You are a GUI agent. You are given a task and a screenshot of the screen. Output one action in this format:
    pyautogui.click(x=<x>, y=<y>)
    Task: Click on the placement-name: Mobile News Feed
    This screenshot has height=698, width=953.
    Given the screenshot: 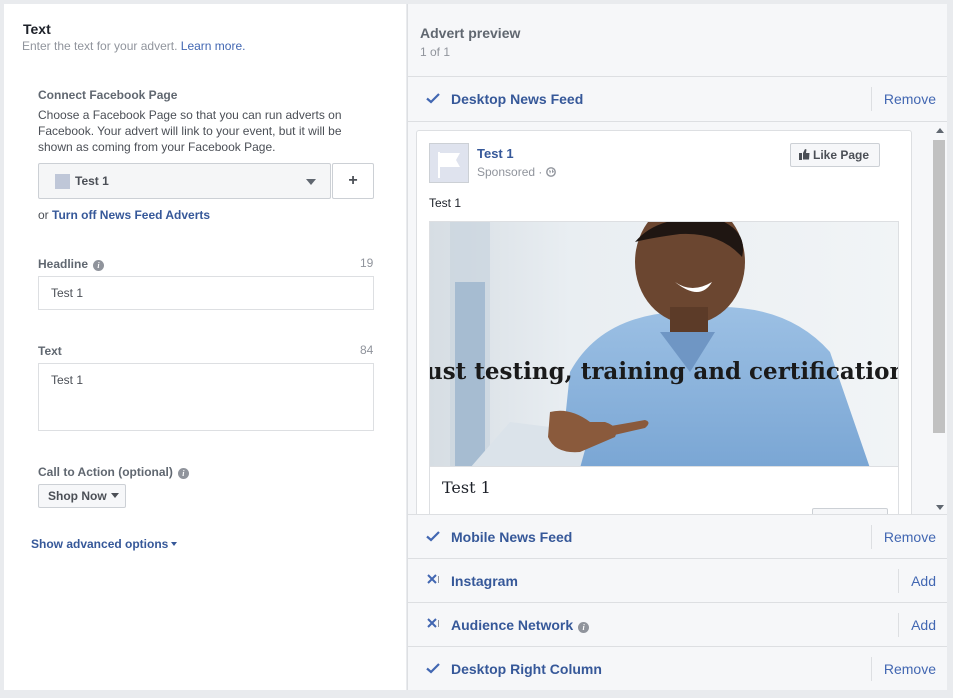 What is the action you would take?
    pyautogui.click(x=512, y=537)
    